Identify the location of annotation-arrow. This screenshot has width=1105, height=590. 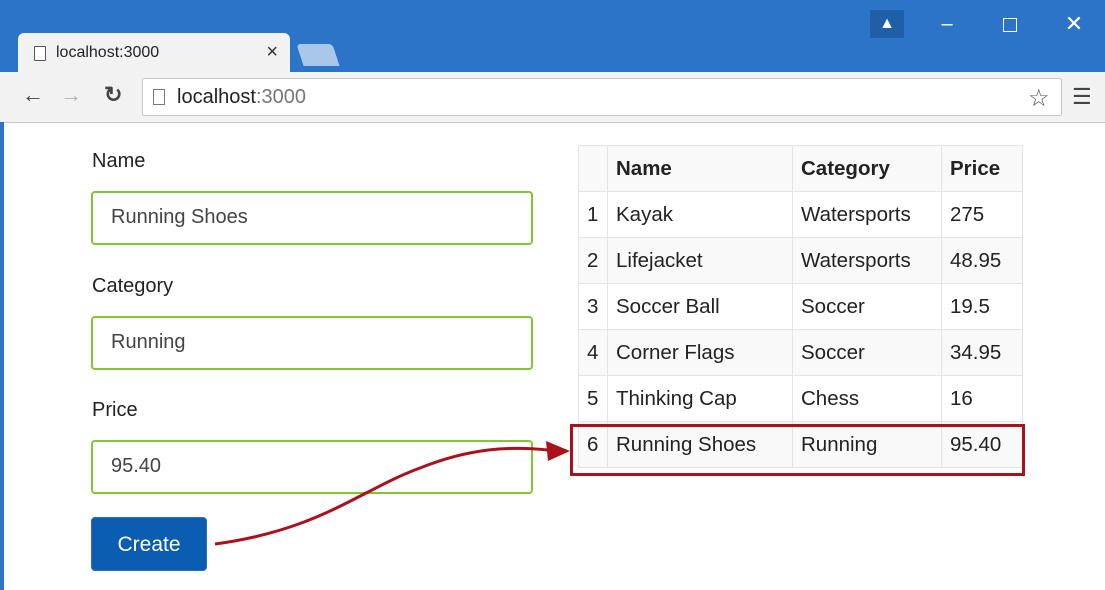
(392, 493).